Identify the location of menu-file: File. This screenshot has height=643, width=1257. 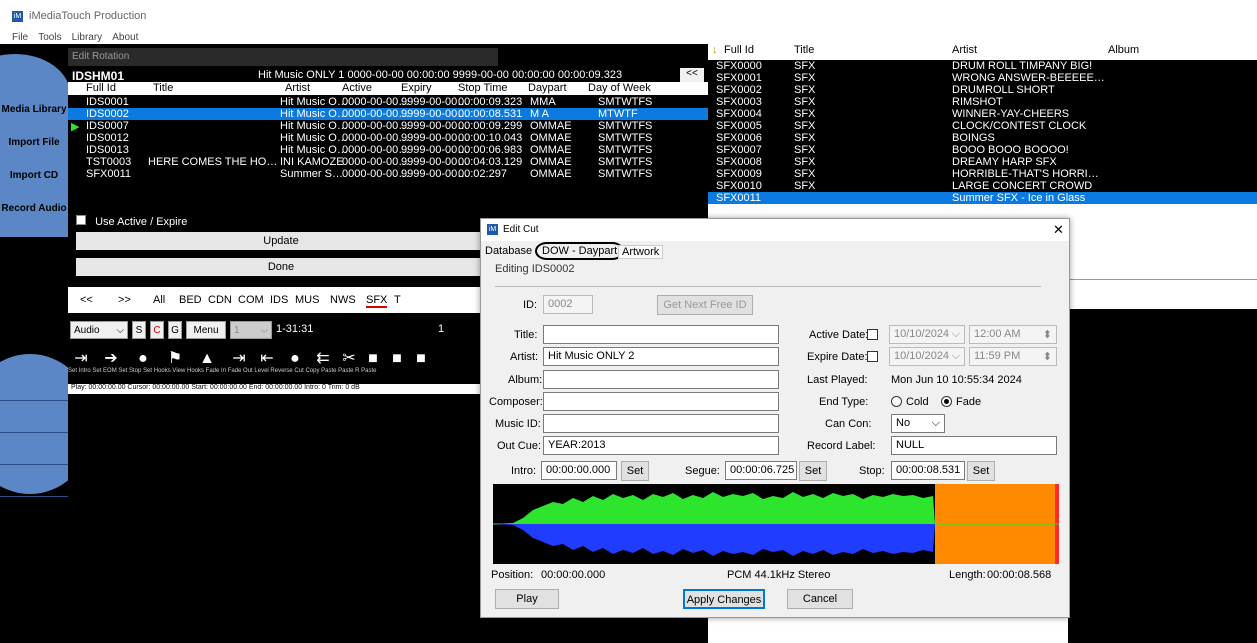
(20, 37).